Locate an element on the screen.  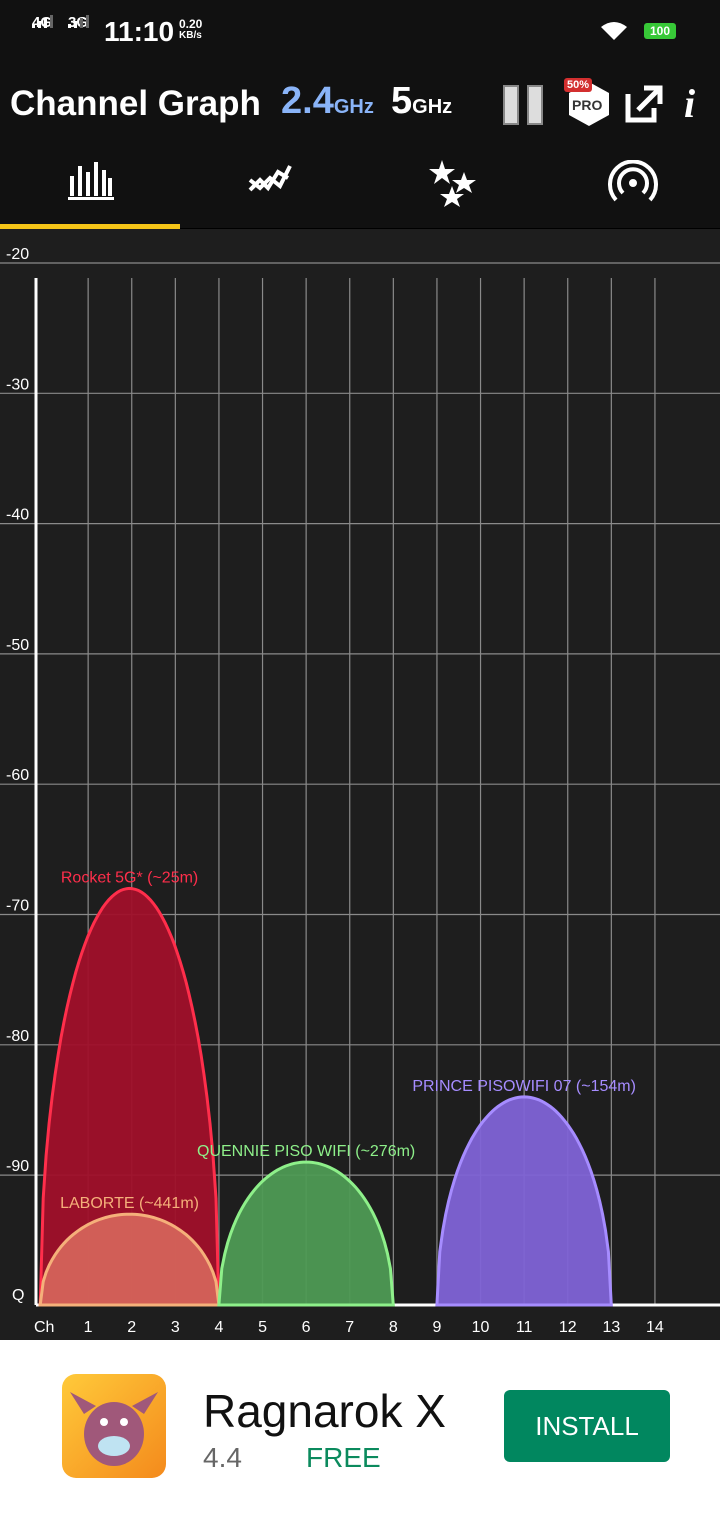
x-tick-label: 2 is located at coordinates (131, 1327).